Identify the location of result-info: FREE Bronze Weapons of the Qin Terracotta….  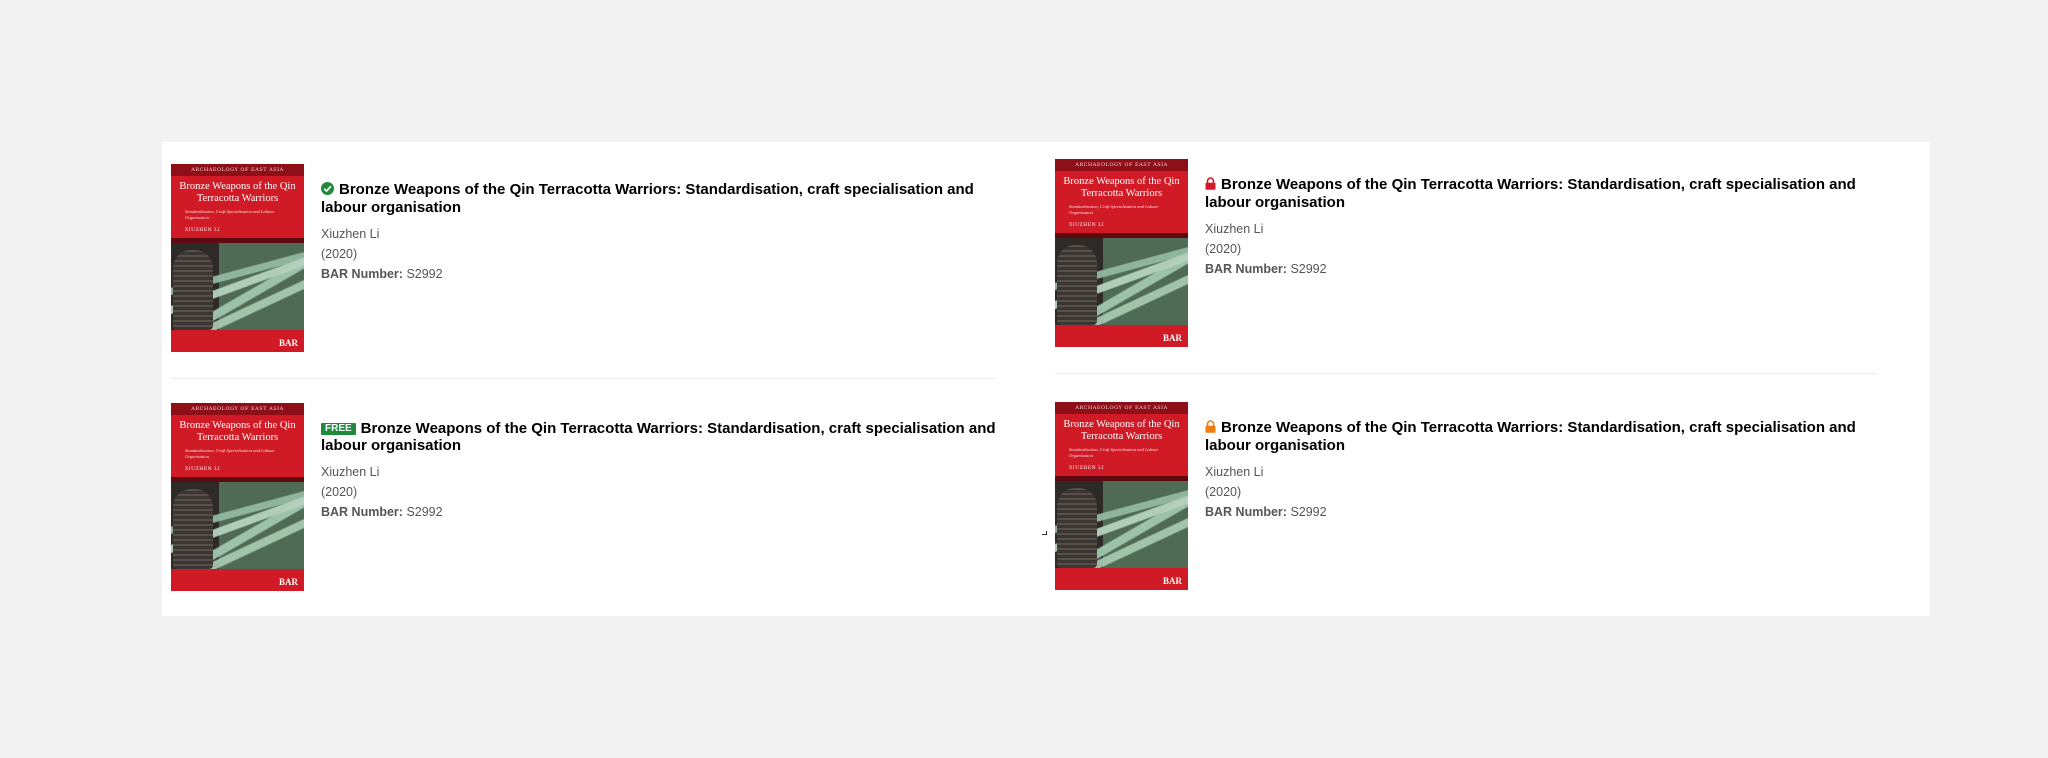
(671, 471).